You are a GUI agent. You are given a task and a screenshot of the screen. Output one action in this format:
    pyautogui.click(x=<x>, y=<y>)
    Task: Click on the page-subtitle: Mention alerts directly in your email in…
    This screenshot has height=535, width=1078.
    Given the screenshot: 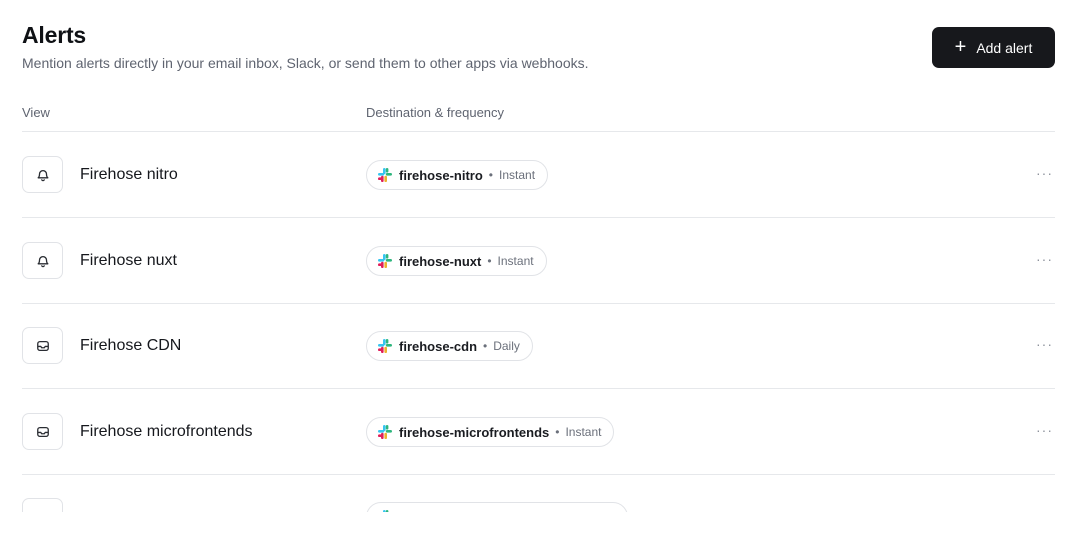 What is the action you would take?
    pyautogui.click(x=305, y=63)
    